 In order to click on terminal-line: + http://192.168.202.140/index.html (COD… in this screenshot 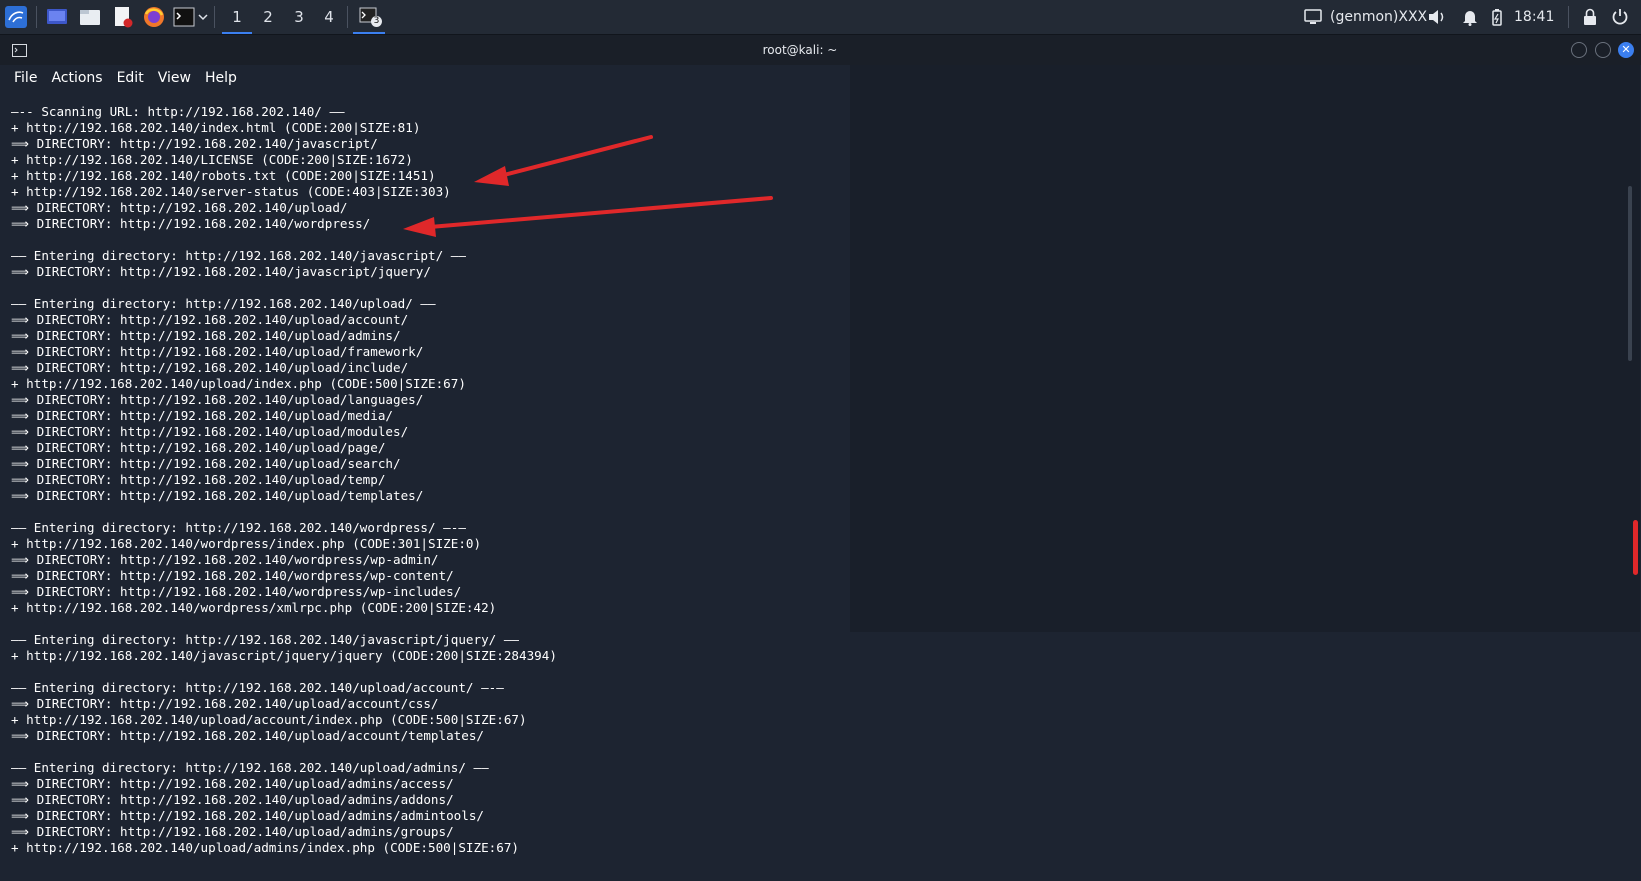, I will do `click(216, 127)`.